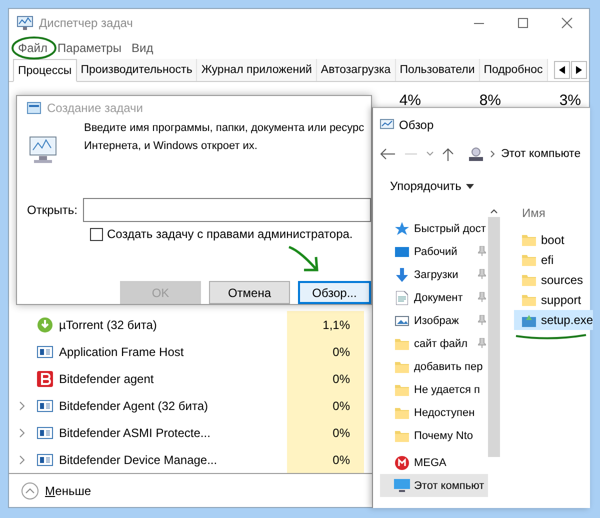 The image size is (600, 518). Describe the element at coordinates (434, 274) in the screenshot. I see `nav-item: Загрузки` at that location.